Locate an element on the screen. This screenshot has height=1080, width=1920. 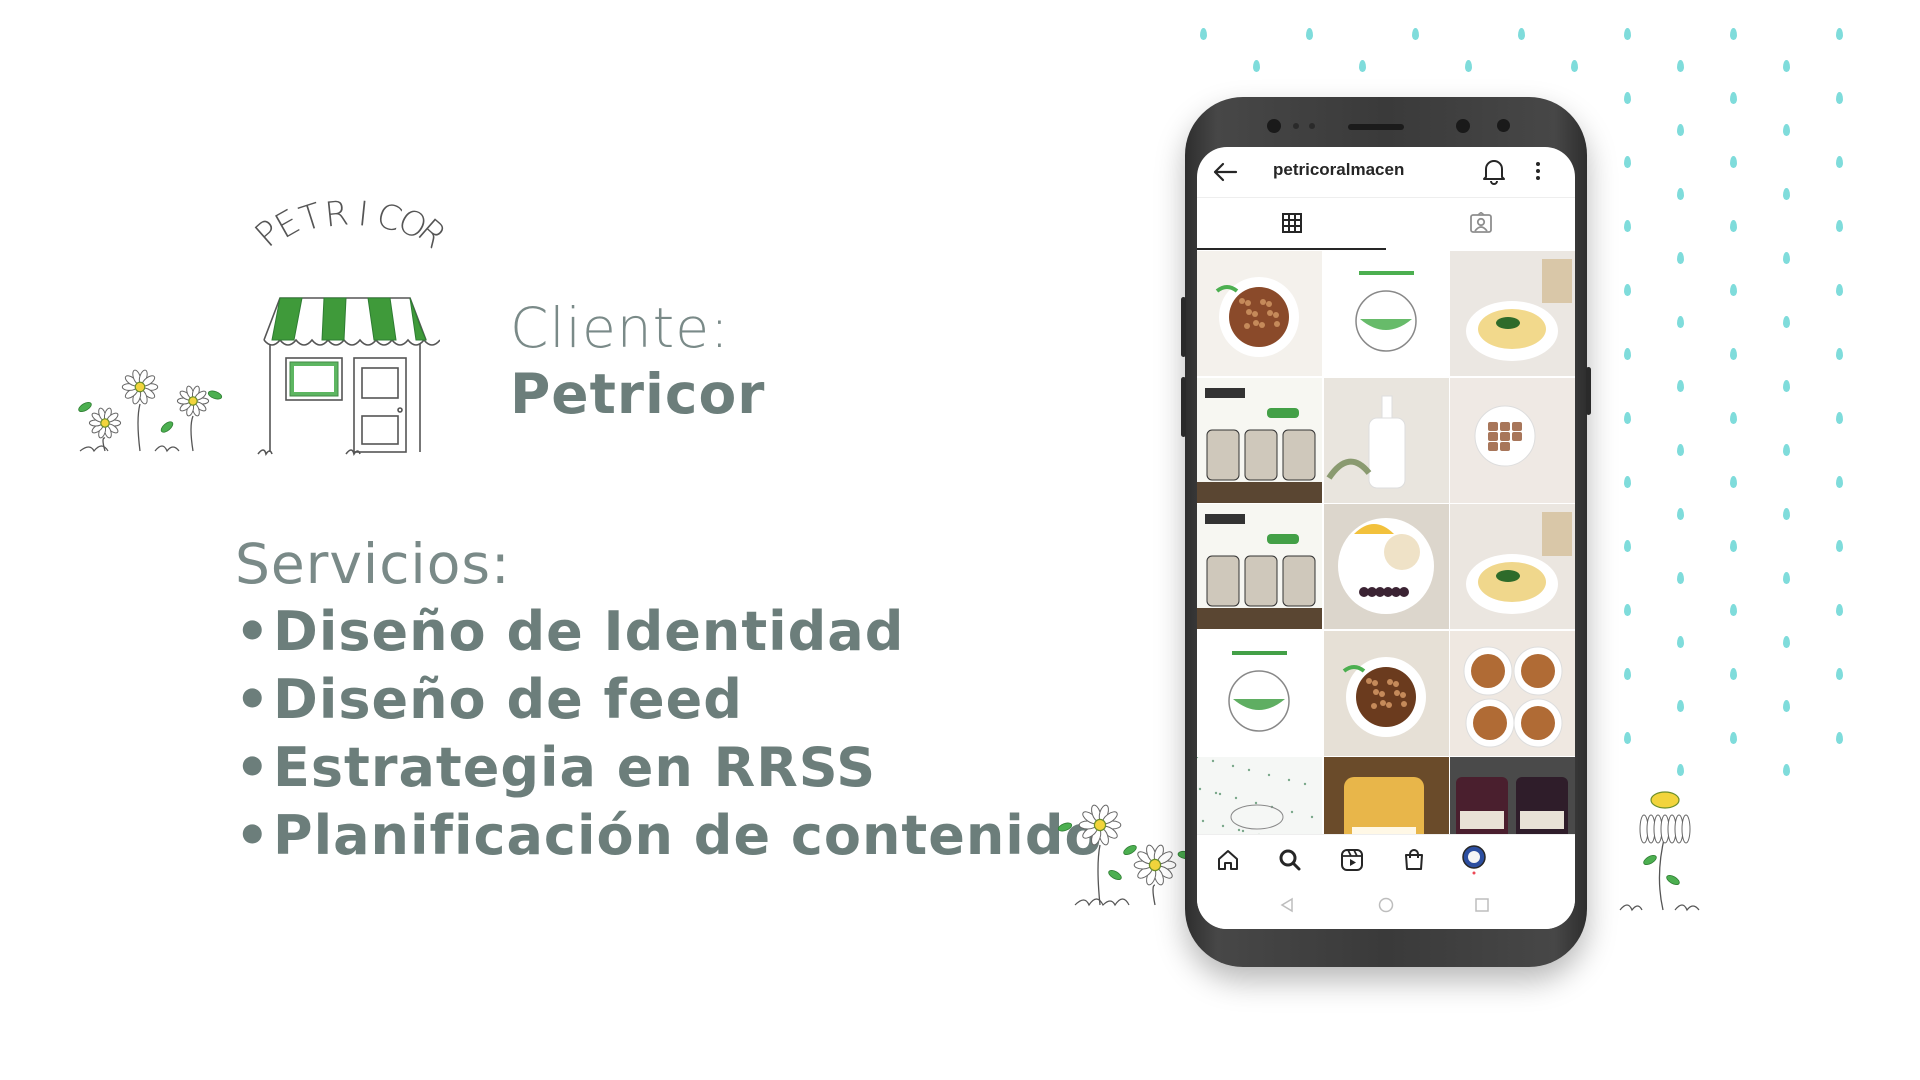
petal is located at coordinates (1686, 829).